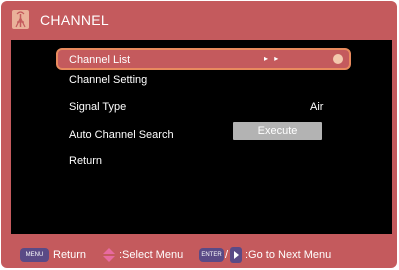 The height and width of the screenshot is (270, 399). What do you see at coordinates (277, 131) in the screenshot?
I see `execute-button: Execute` at bounding box center [277, 131].